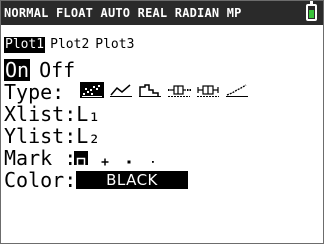 This screenshot has width=324, height=244. What do you see at coordinates (88, 136) in the screenshot?
I see `ylist-value: L₂` at bounding box center [88, 136].